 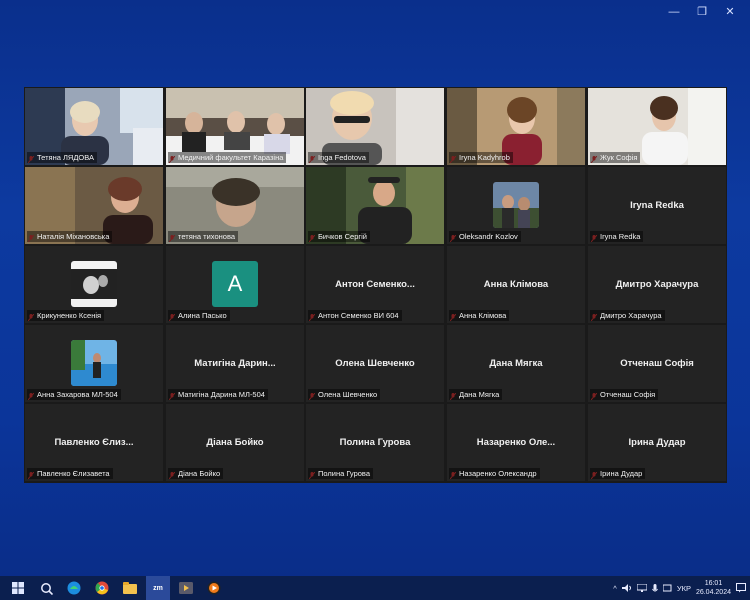 I want to click on participant-tile: A Алина Пасько, so click(x=235, y=284).